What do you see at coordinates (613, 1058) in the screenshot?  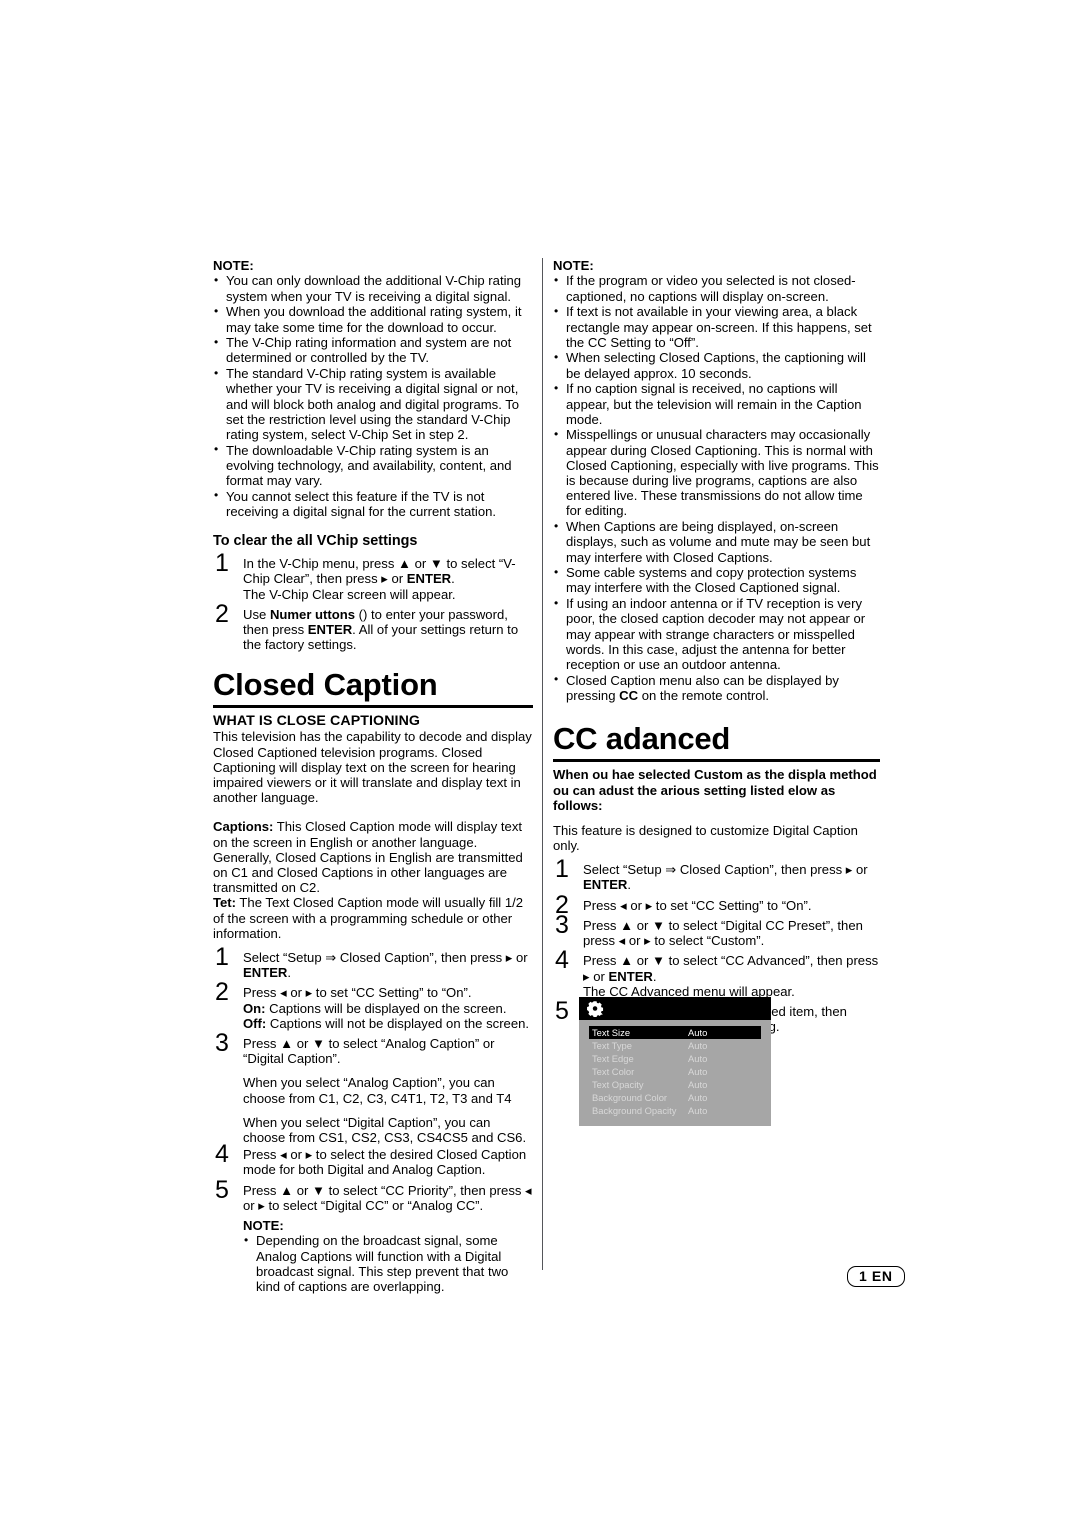 I see `osd-item-label: Text Edge` at bounding box center [613, 1058].